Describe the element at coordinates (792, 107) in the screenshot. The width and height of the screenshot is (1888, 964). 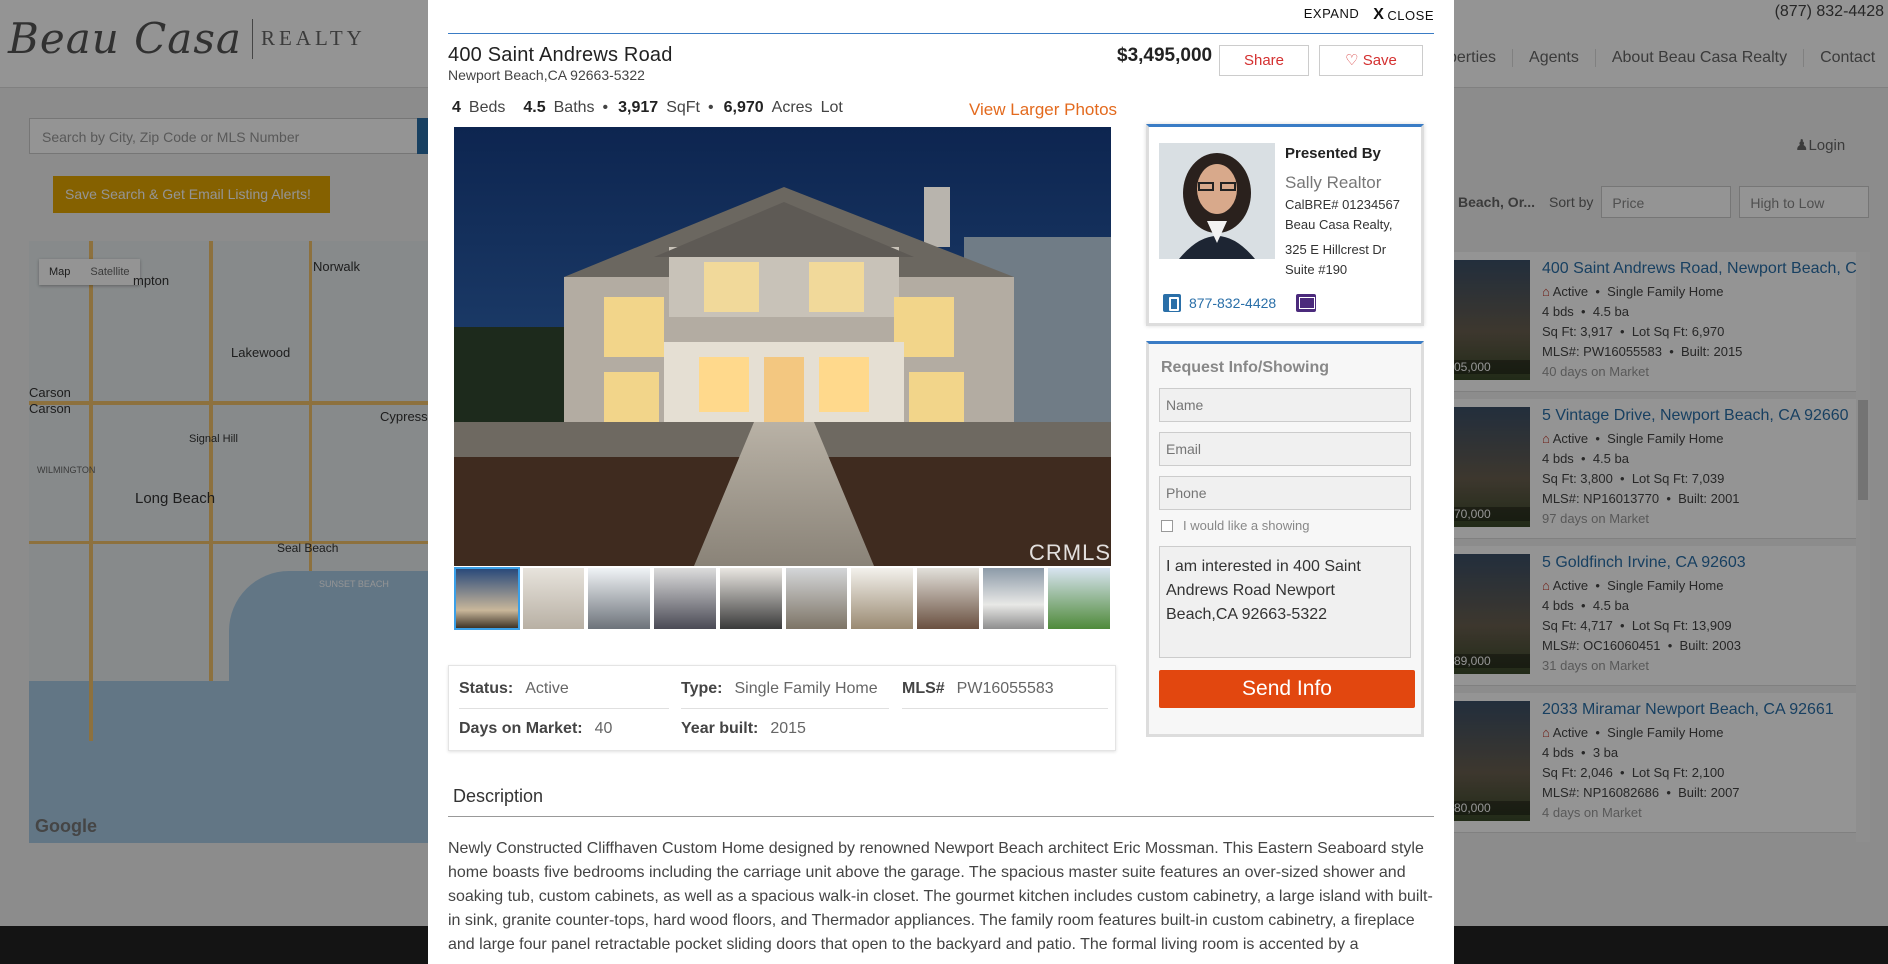
I see `acres-label: Acres` at that location.